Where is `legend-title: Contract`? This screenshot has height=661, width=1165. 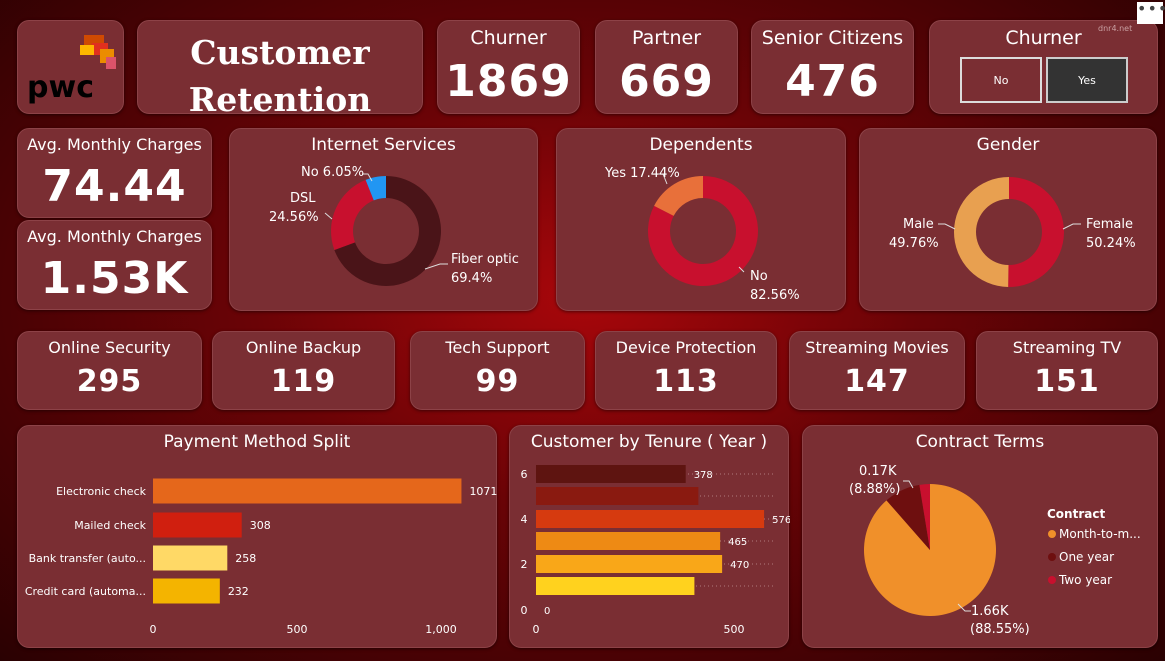 legend-title: Contract is located at coordinates (1076, 514).